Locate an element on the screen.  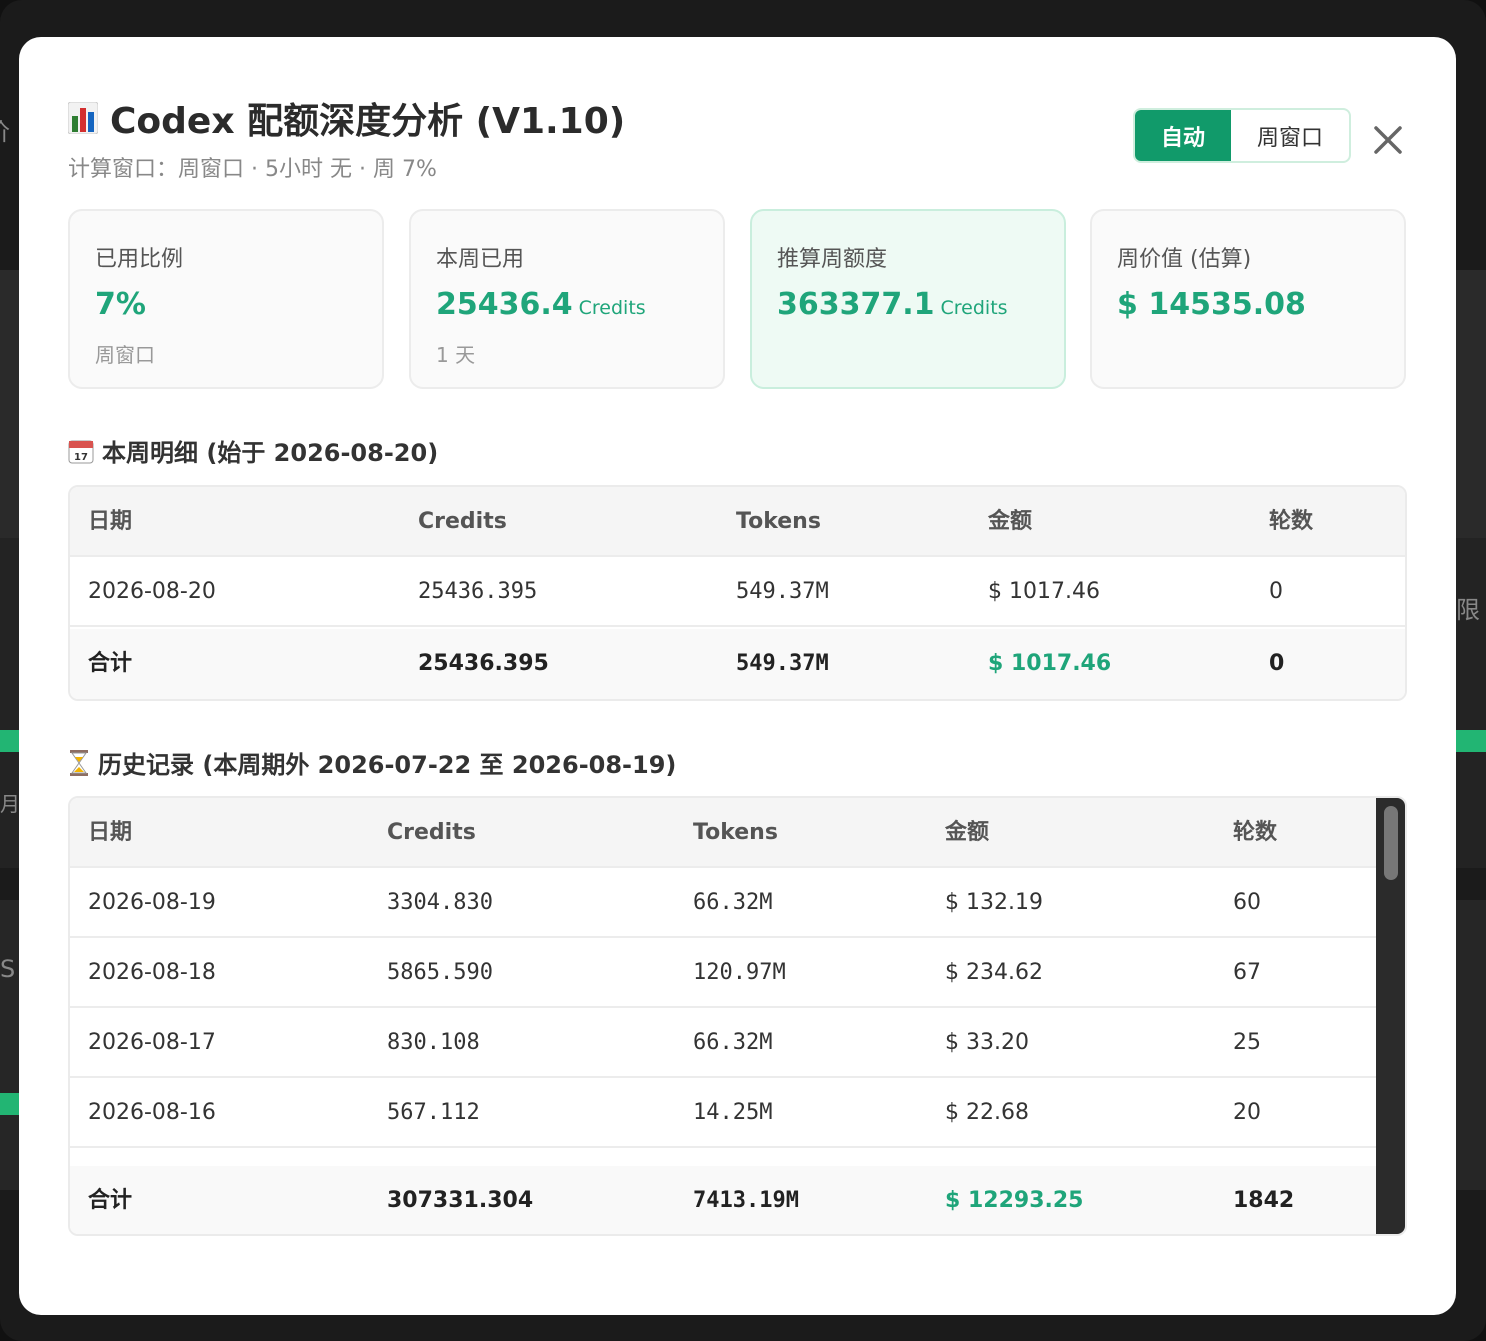
cell-tokens: 120.97M is located at coordinates (739, 972).